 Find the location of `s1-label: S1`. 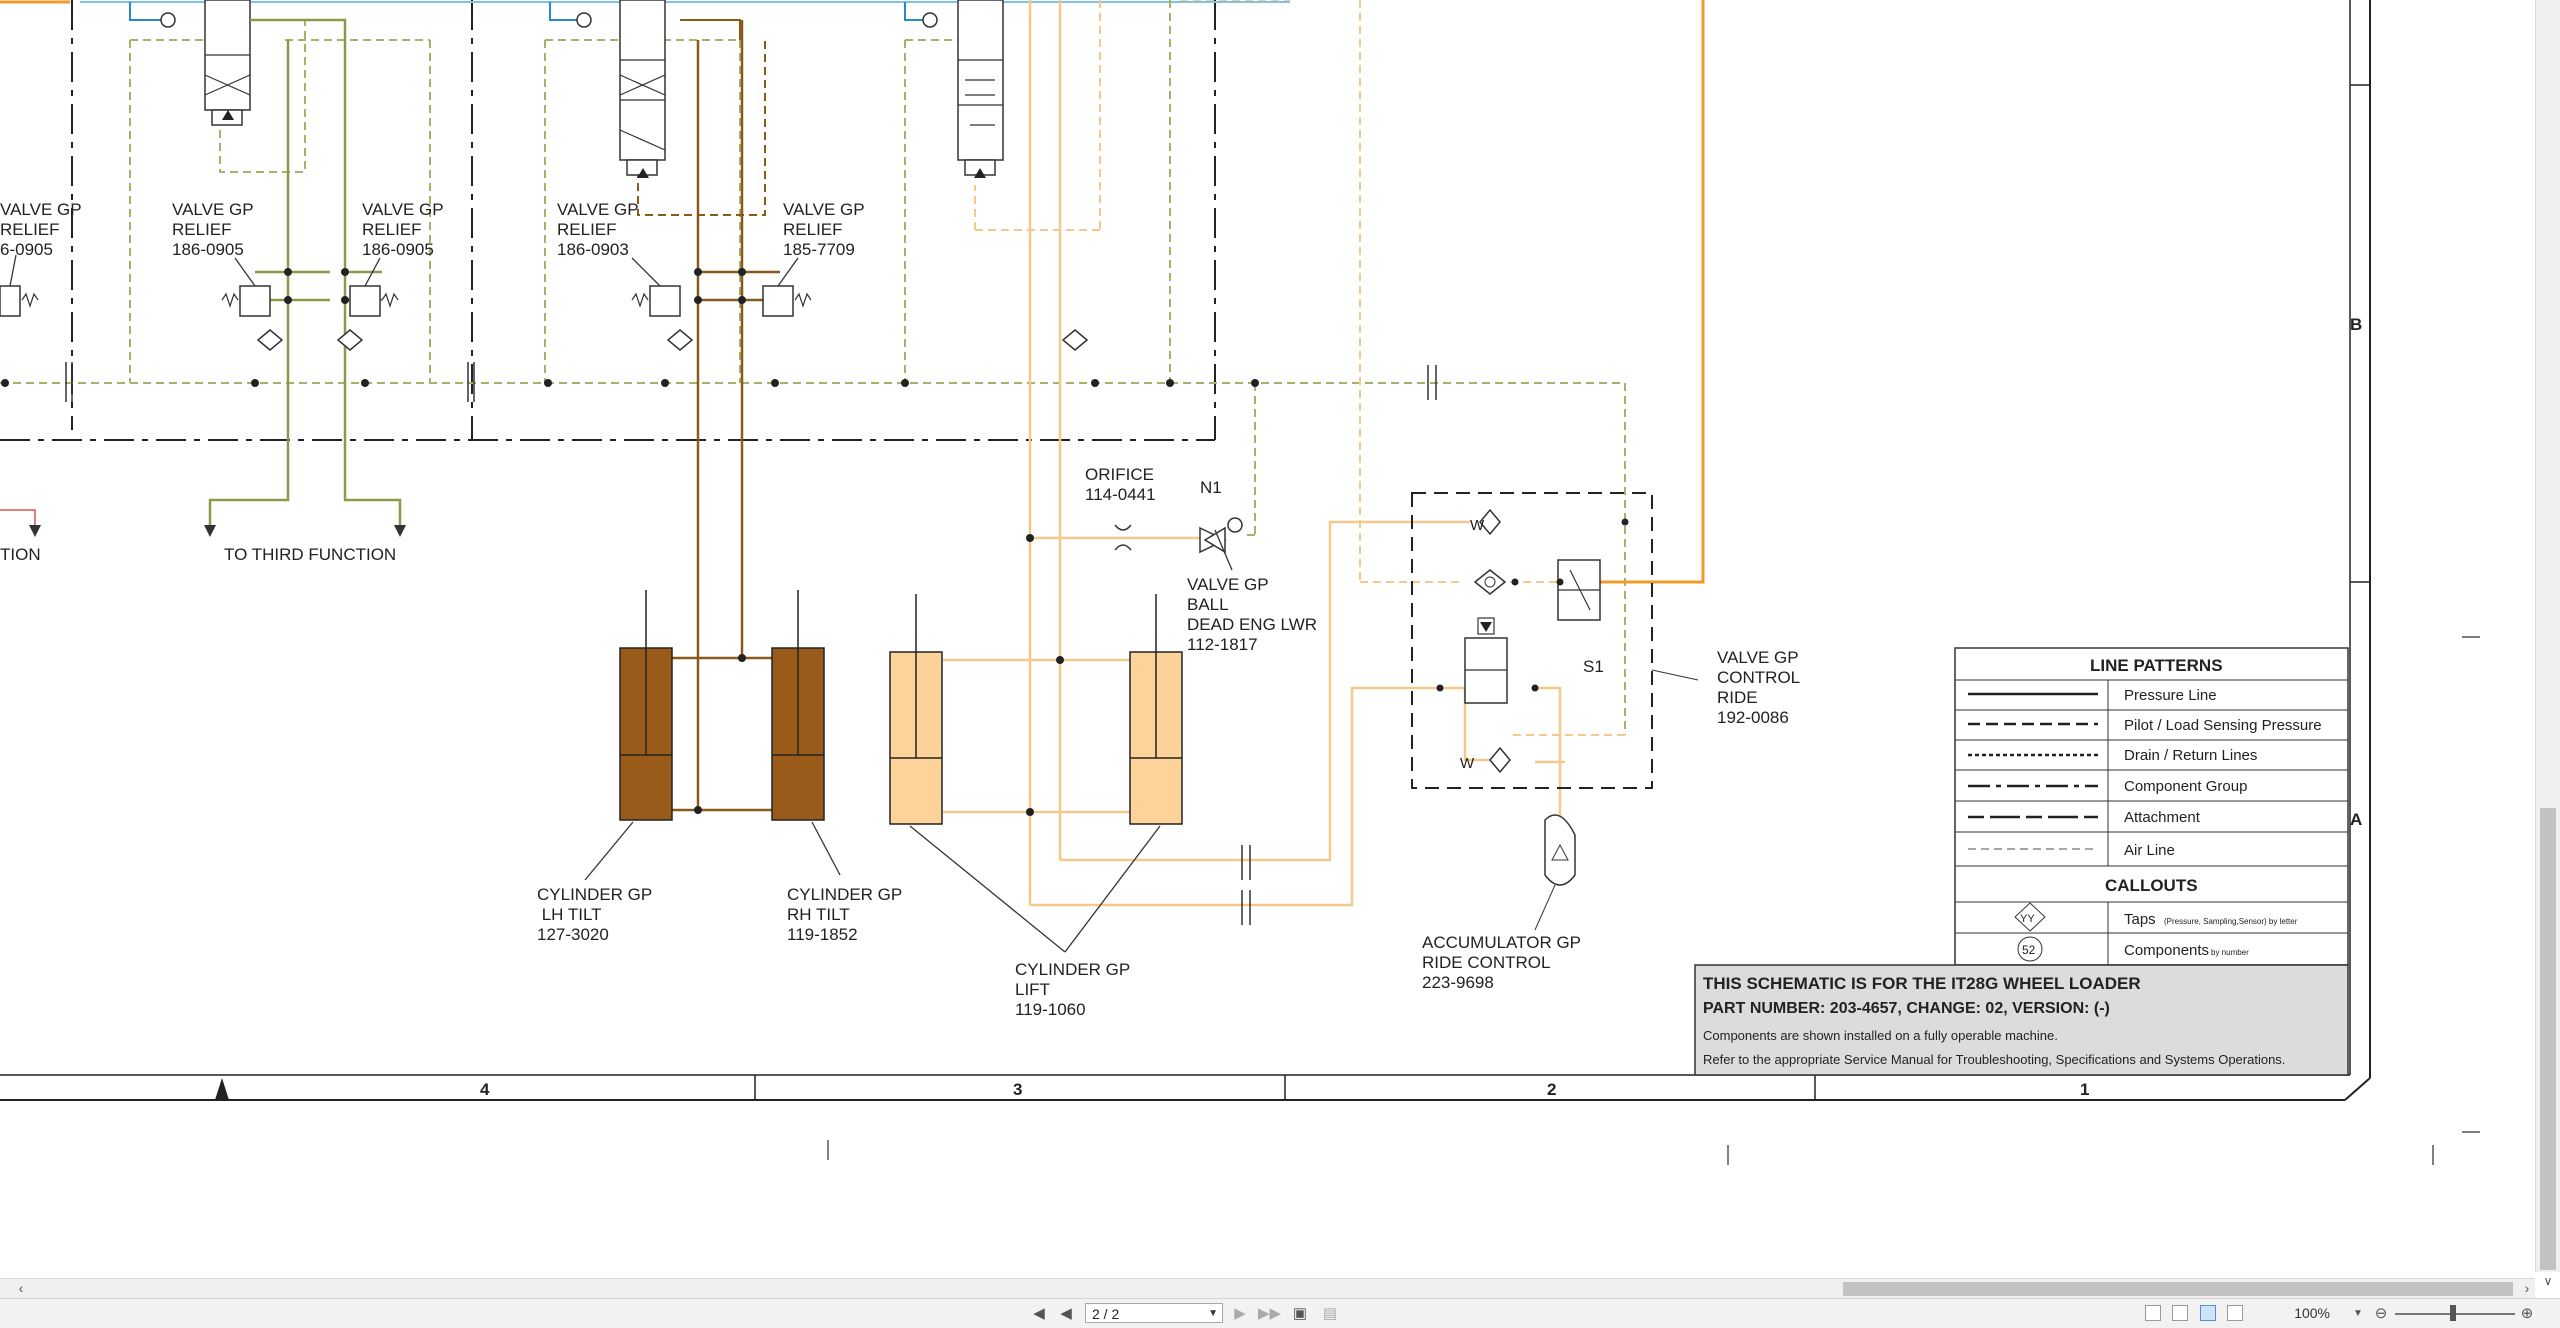

s1-label: S1 is located at coordinates (1593, 666).